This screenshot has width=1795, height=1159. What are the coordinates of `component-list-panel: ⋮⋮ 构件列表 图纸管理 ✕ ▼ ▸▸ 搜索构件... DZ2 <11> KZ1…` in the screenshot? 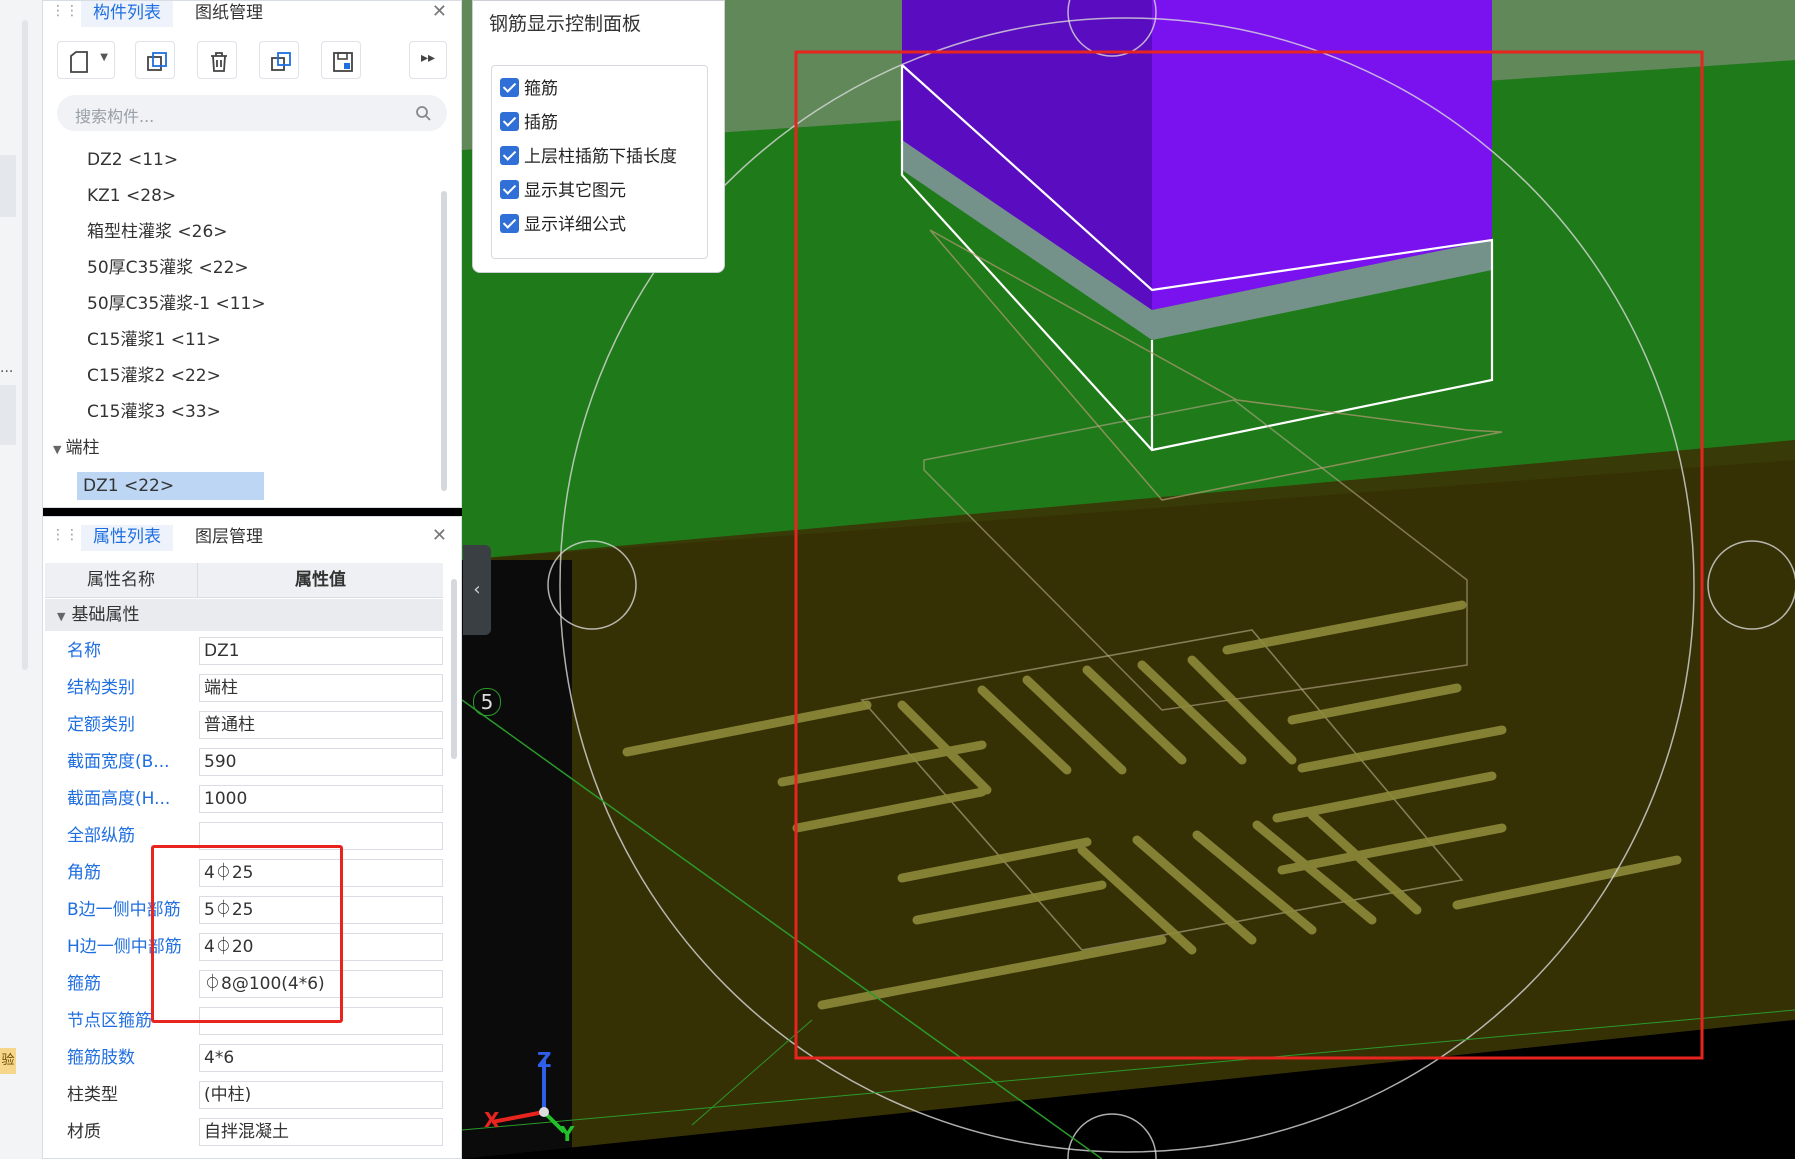 It's located at (252, 254).